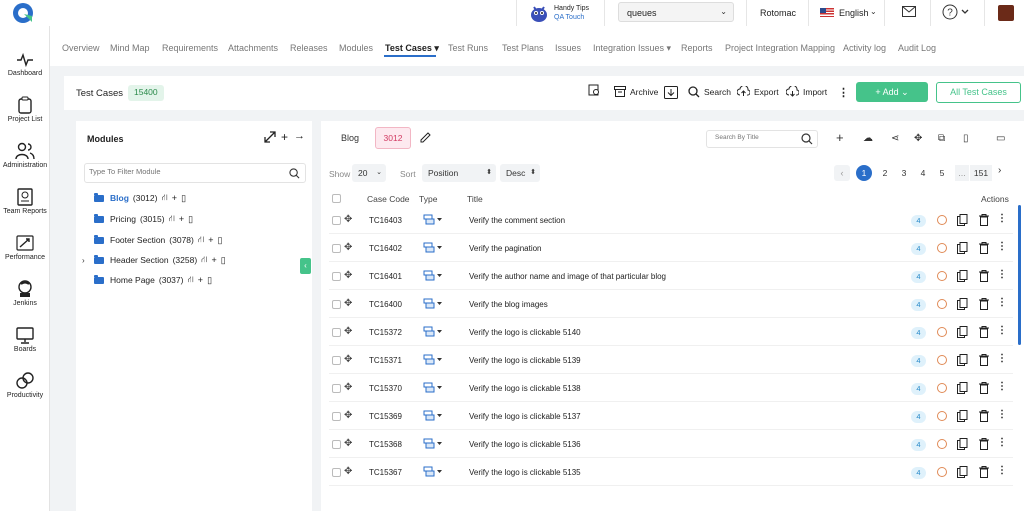  I want to click on sort-direction-select: Desc ⬍, so click(520, 173).